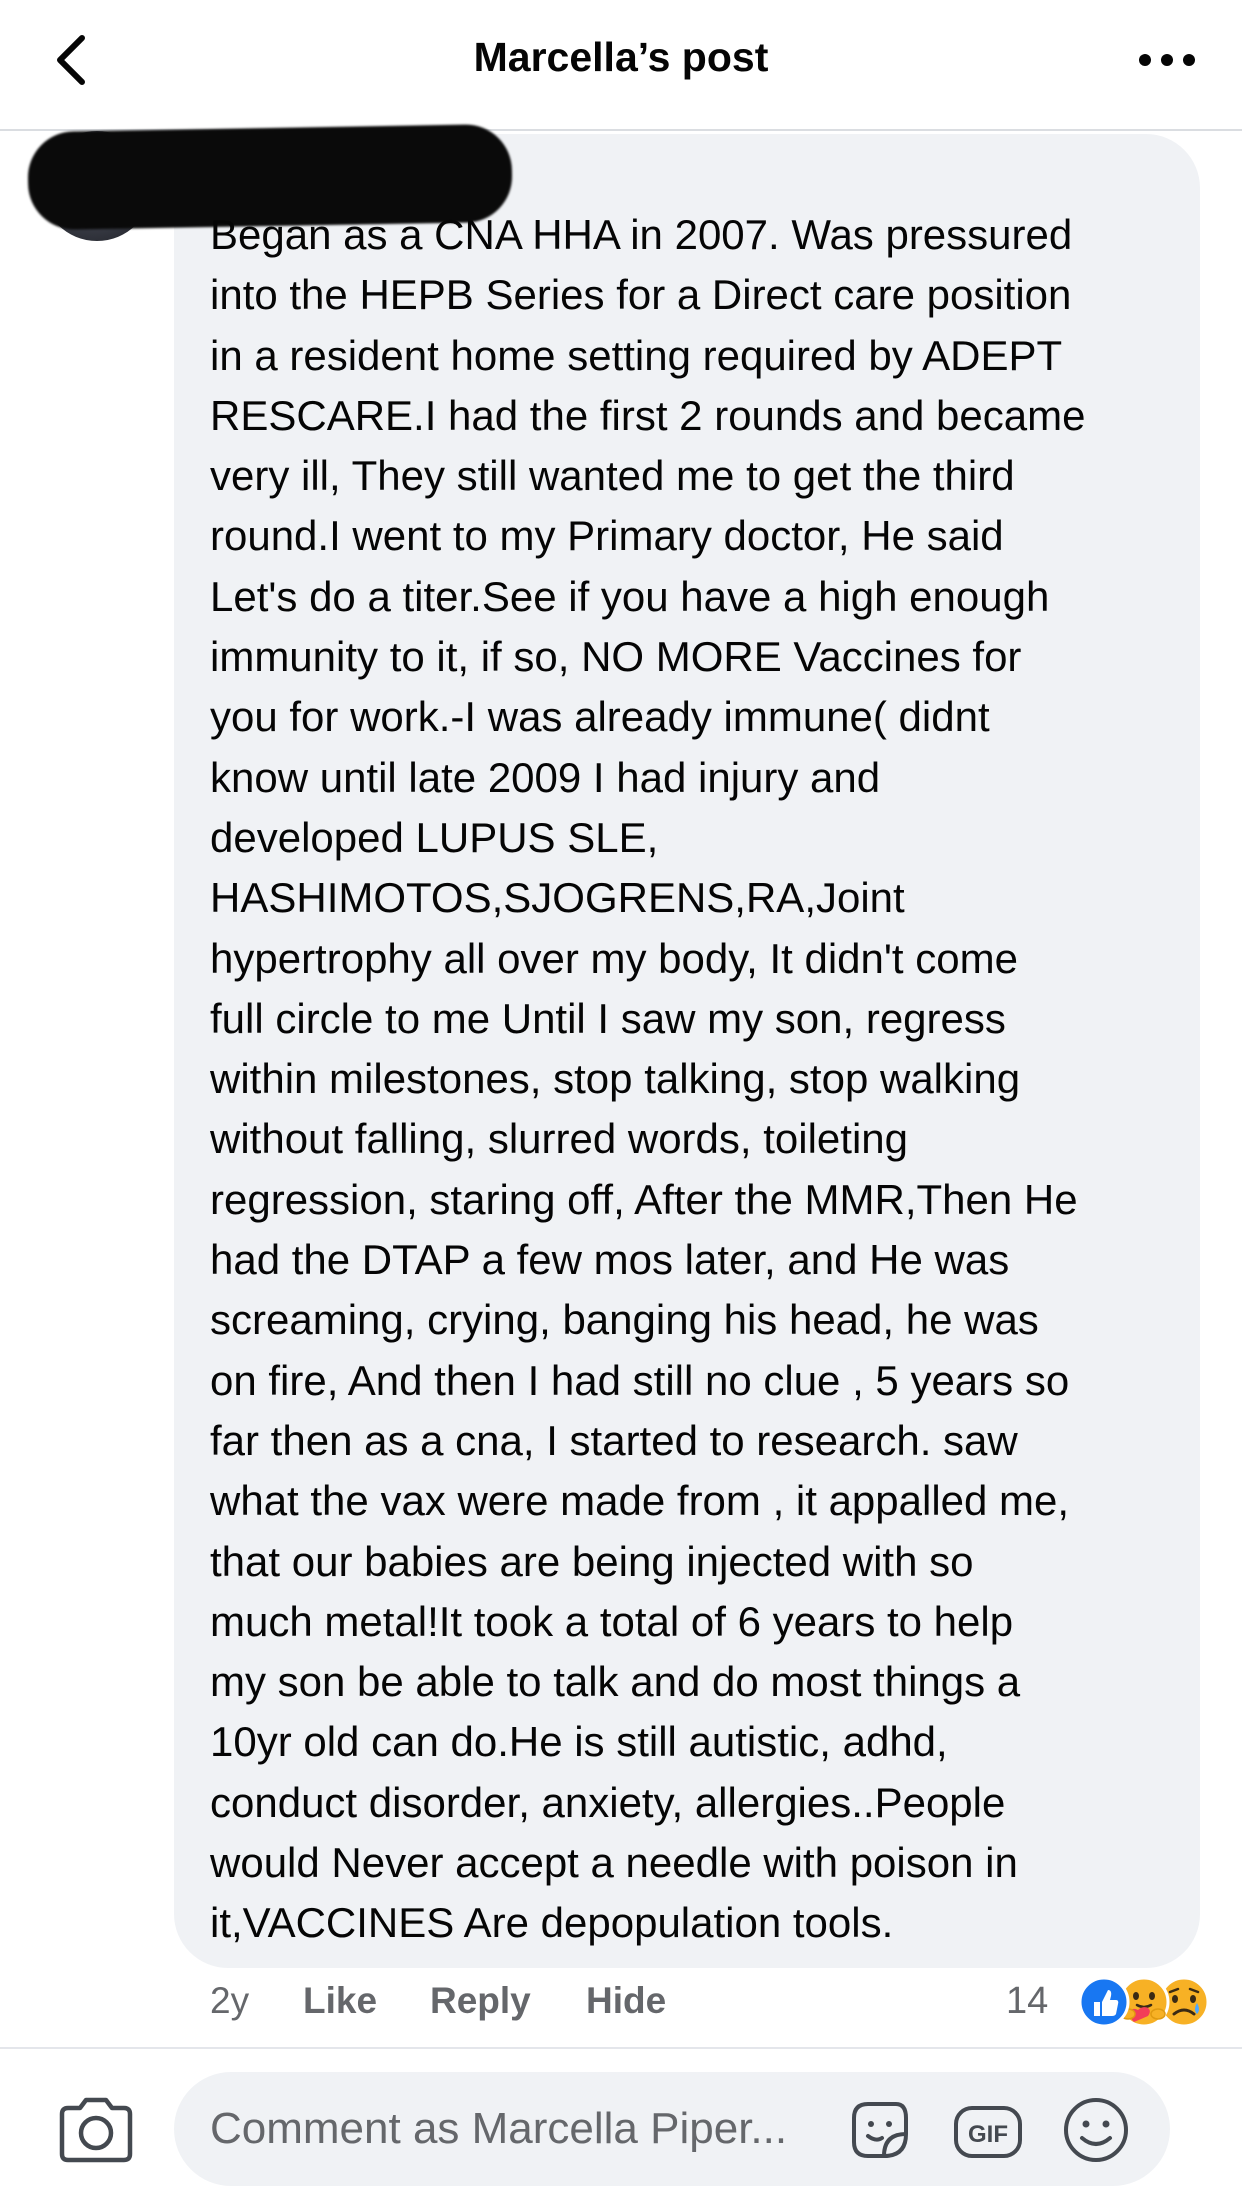  Describe the element at coordinates (621, 57) in the screenshot. I see `page-title: Marcella’s post` at that location.